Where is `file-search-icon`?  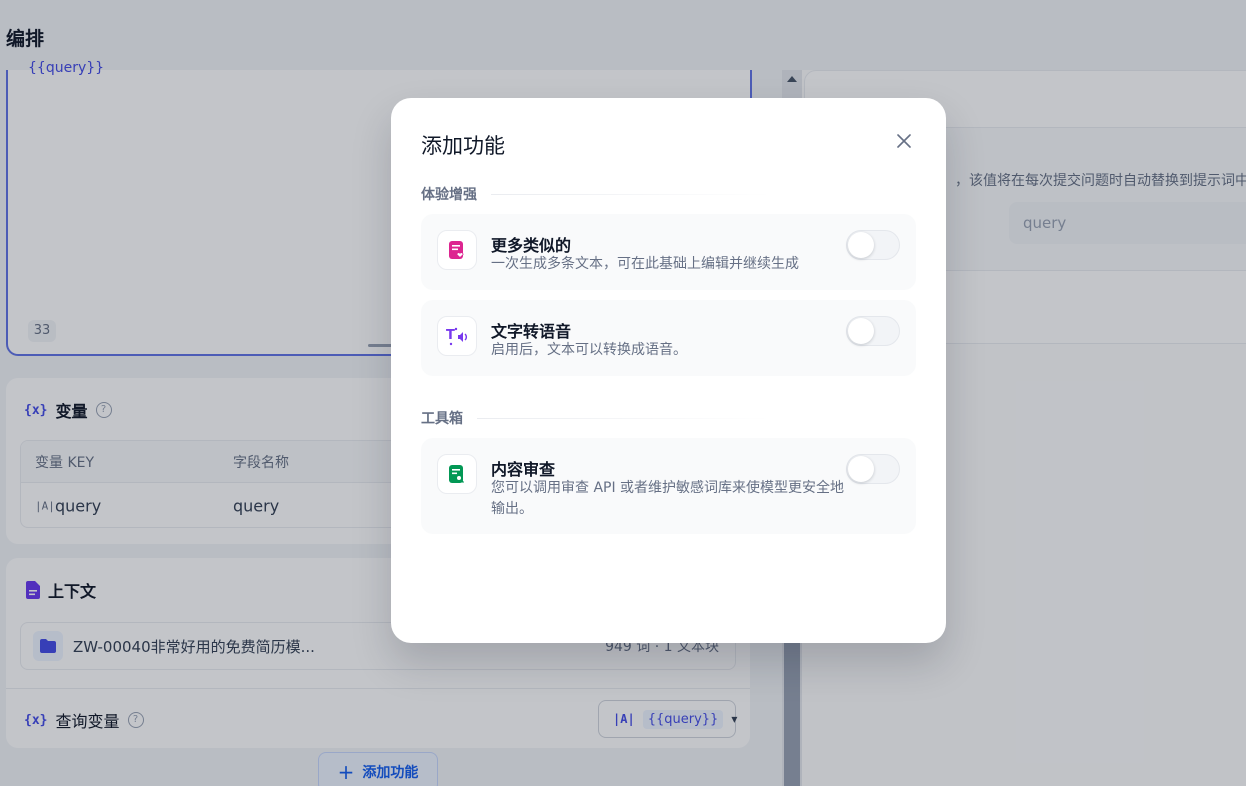
file-search-icon is located at coordinates (457, 474).